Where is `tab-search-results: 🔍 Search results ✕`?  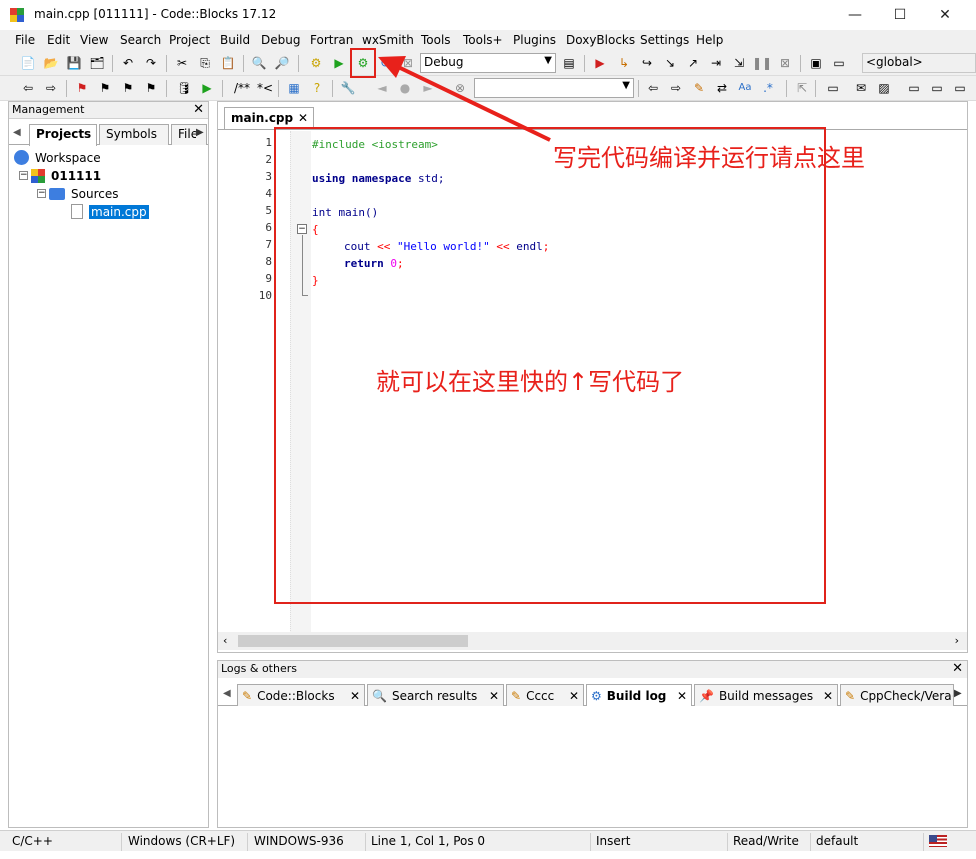
tab-search-results: 🔍 Search results ✕ is located at coordinates (435, 695).